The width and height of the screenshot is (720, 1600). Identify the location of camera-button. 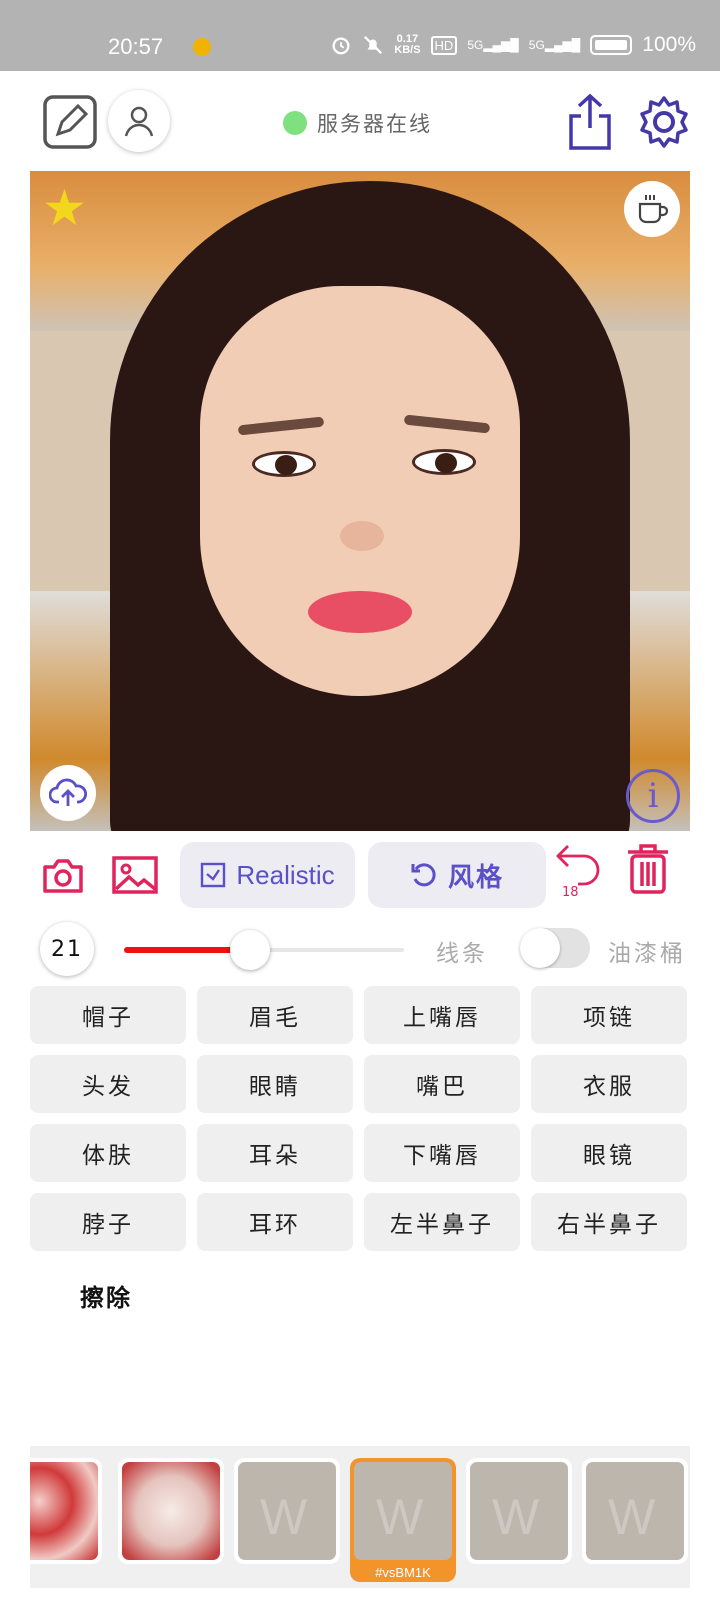
(63, 875).